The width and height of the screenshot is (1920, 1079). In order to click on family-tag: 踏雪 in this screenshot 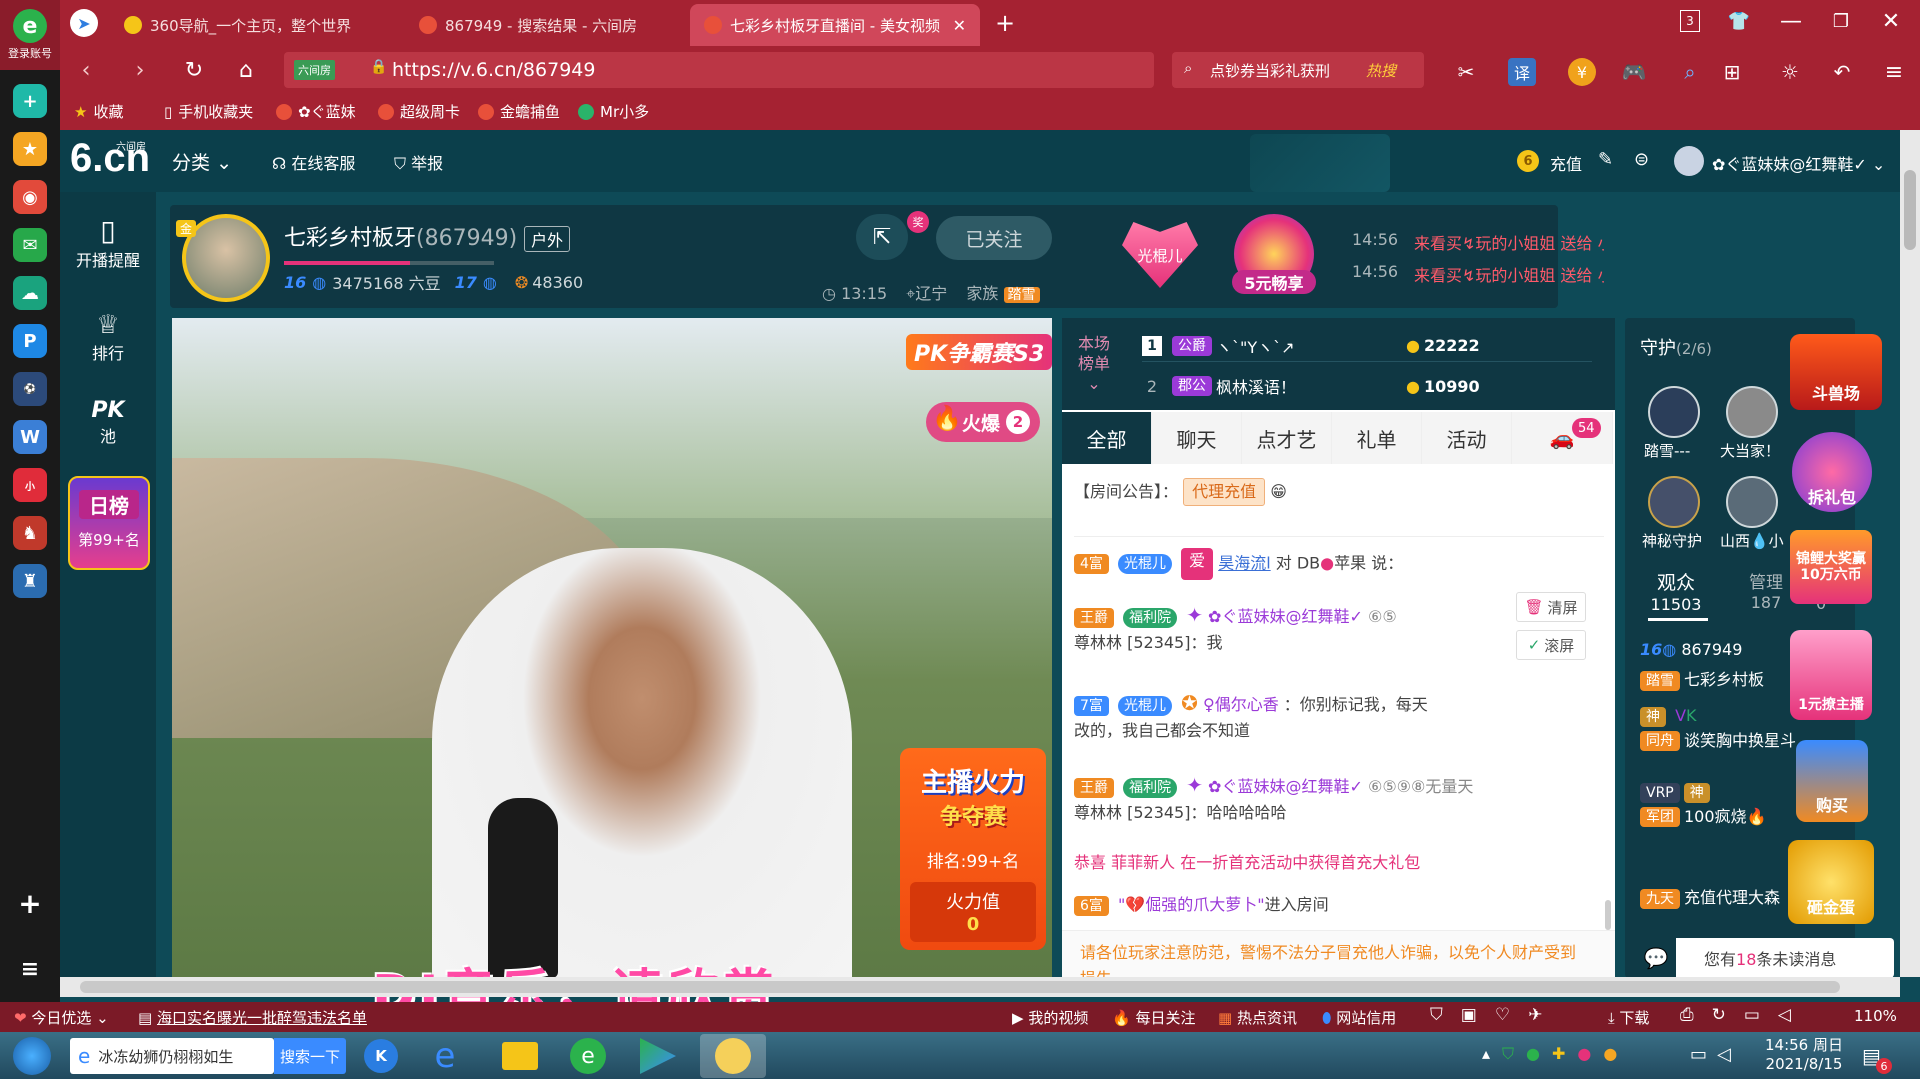, I will do `click(1021, 295)`.